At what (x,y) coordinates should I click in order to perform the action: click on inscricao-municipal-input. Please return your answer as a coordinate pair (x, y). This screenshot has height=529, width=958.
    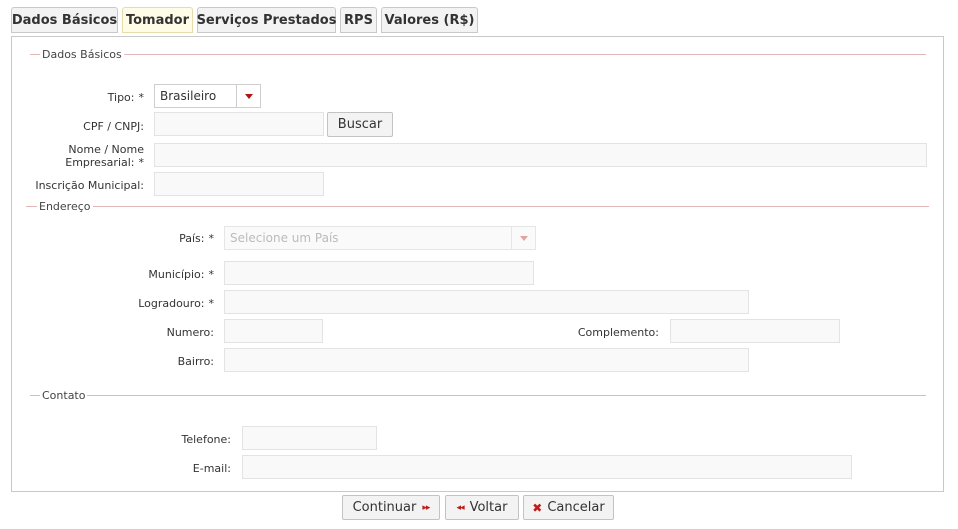
    Looking at the image, I should click on (239, 184).